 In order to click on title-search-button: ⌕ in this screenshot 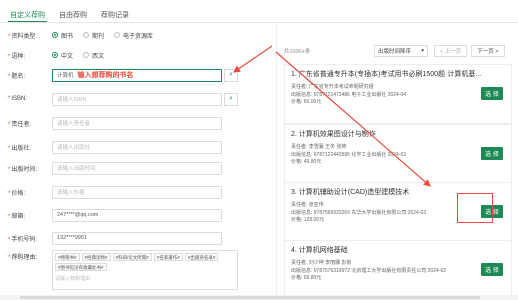, I will do `click(231, 75)`.